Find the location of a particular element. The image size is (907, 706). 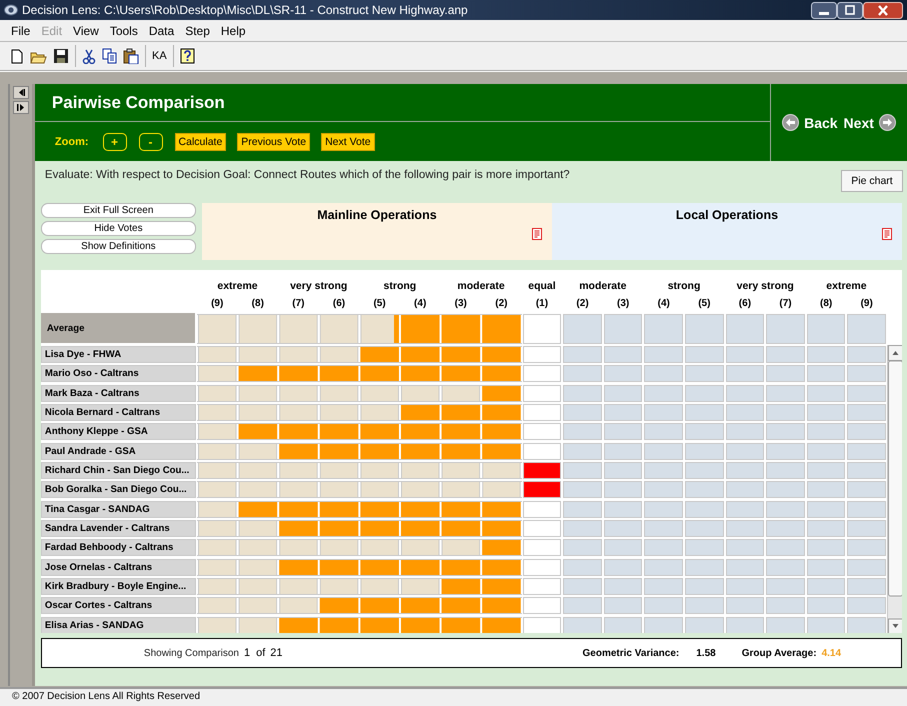

copy-icon is located at coordinates (109, 56).